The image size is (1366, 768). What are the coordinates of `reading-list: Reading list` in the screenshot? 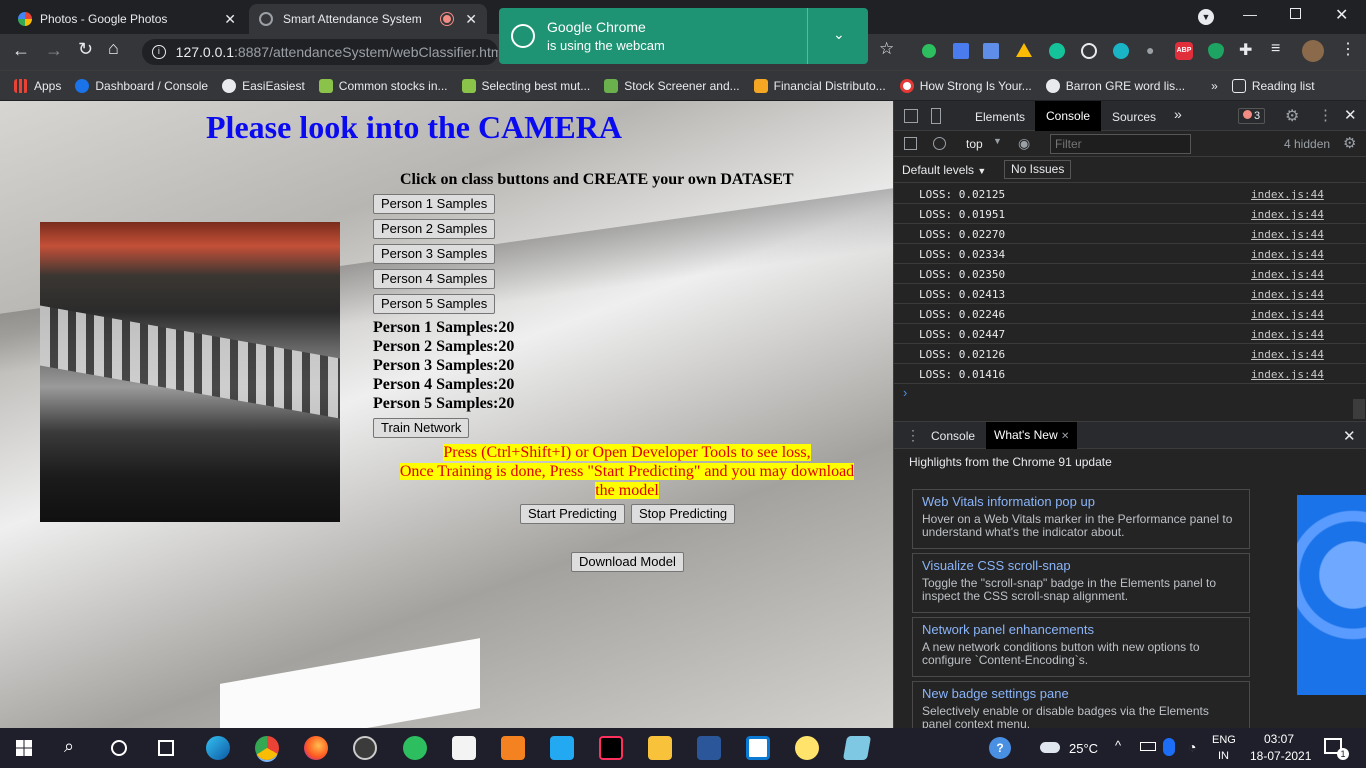 It's located at (1273, 85).